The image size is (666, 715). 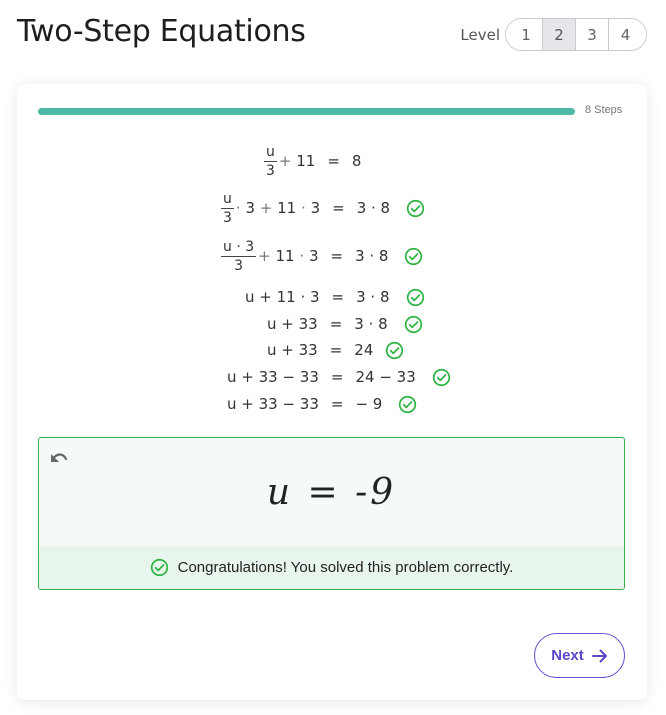 I want to click on step-row: u3 · 3 + 11 · 3 = 3 · 8, so click(x=323, y=208).